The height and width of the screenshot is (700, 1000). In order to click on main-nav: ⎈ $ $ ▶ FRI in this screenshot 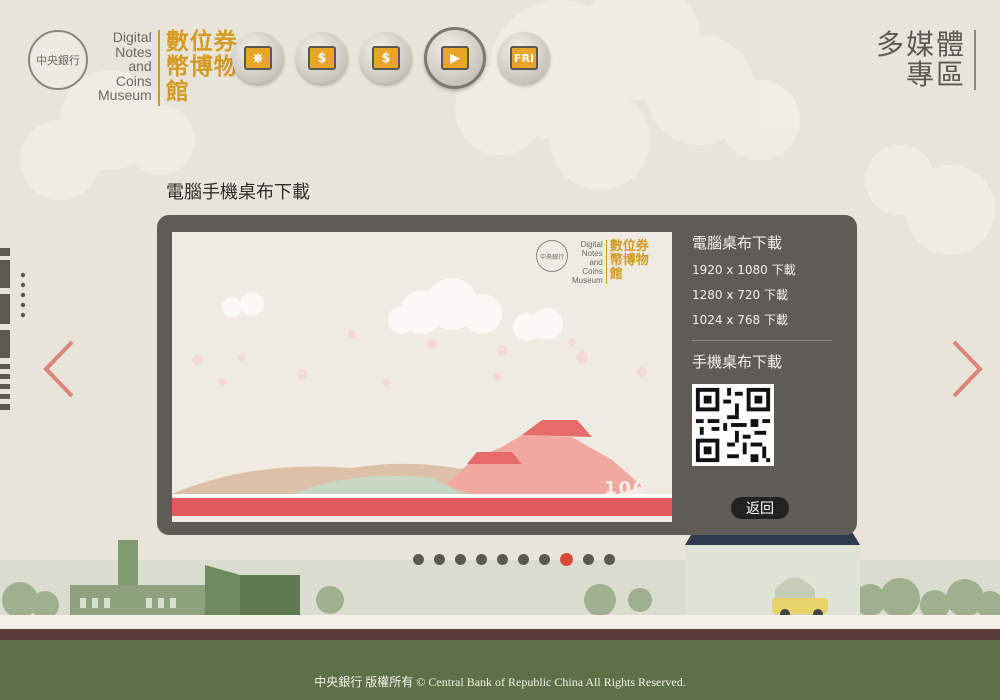, I will do `click(391, 58)`.